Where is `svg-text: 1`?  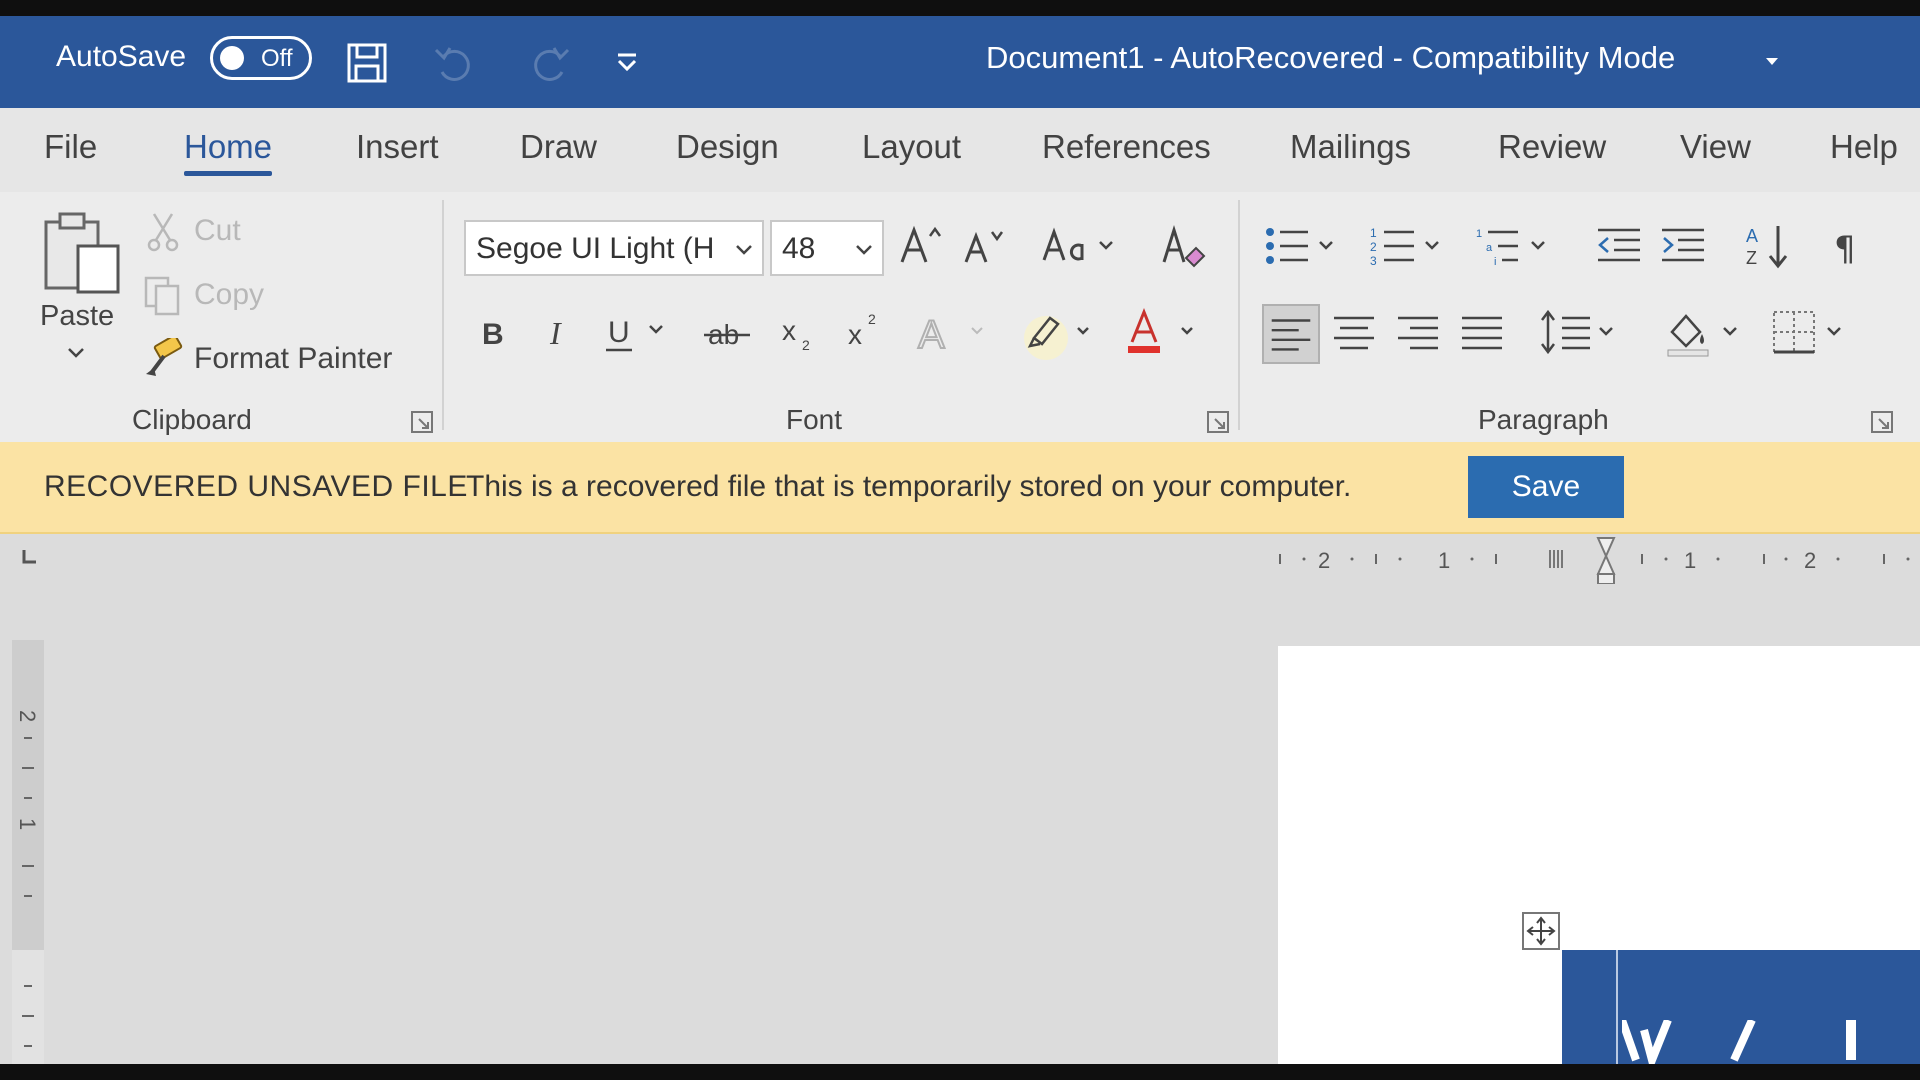 svg-text: 1 is located at coordinates (1479, 234).